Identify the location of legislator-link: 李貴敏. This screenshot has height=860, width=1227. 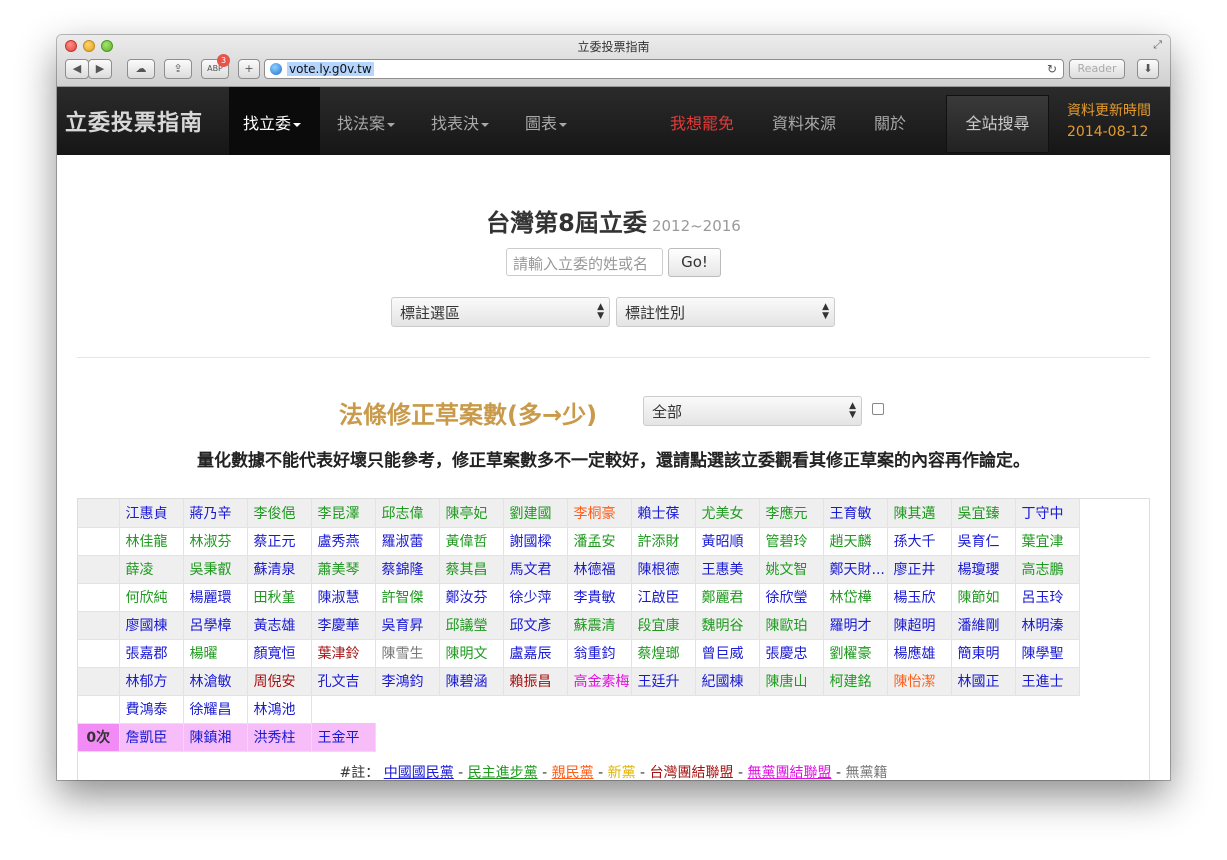
(599, 597).